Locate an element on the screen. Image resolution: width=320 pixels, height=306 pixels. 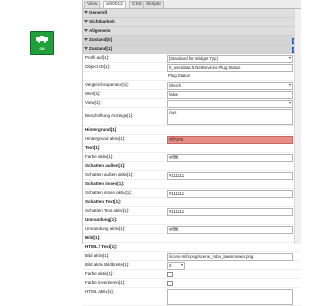
section-label: Hintergrund[1] is located at coordinates (101, 129).